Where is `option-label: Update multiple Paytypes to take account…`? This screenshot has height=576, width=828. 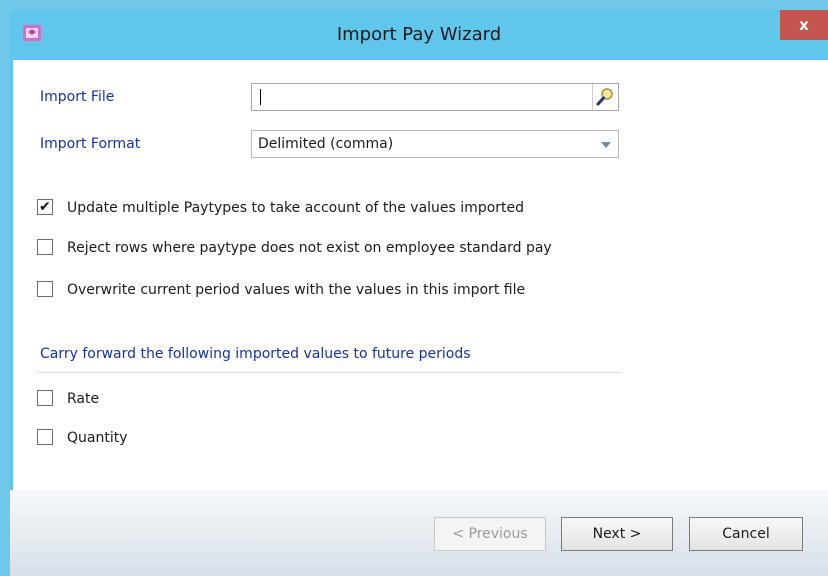 option-label: Update multiple Paytypes to take account… is located at coordinates (296, 208).